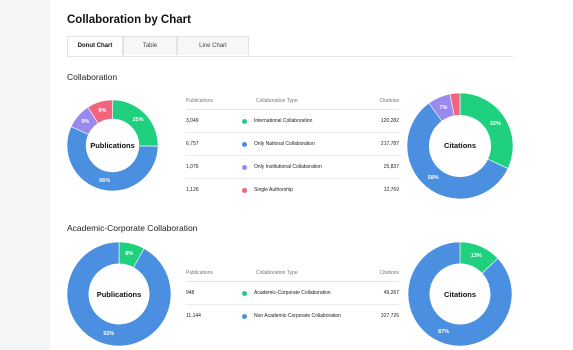  What do you see at coordinates (129, 20) in the screenshot?
I see `page-title: Collaboration by Chart` at bounding box center [129, 20].